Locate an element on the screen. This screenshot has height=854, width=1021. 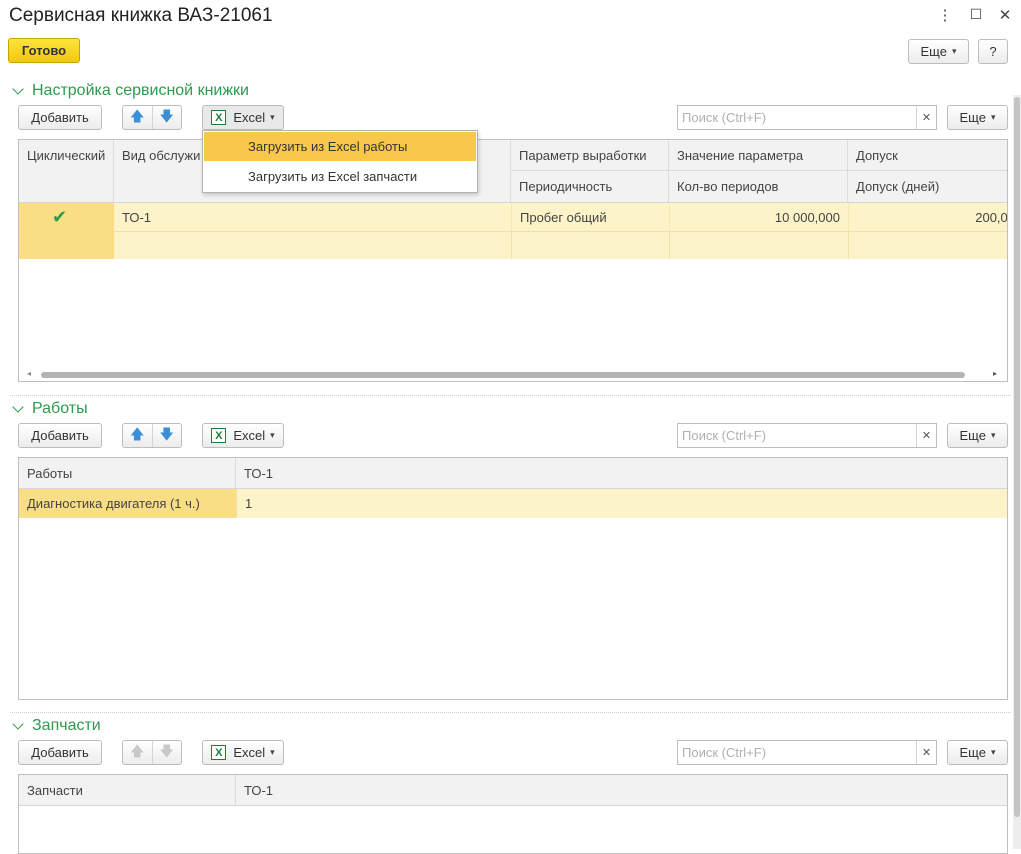
works-add-button: Добавить is located at coordinates (60, 435).